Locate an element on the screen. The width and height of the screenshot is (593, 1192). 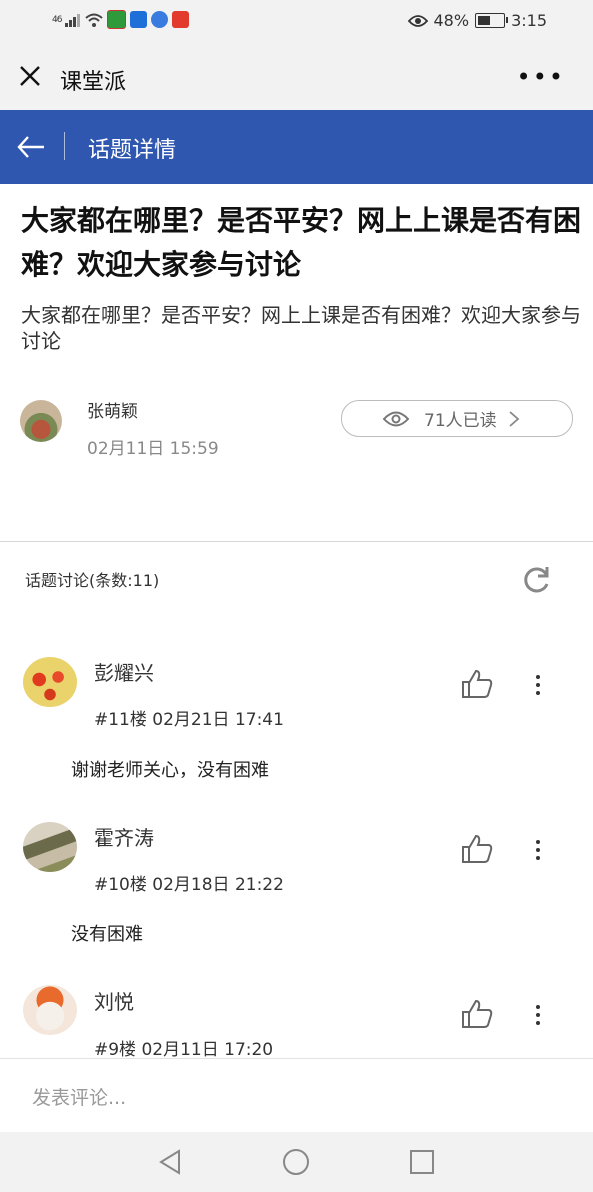
refresh-icon is located at coordinates (536, 580).